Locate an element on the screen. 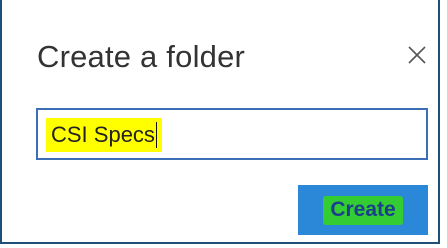 This screenshot has width=447, height=248. close-icon-glyph is located at coordinates (417, 55).